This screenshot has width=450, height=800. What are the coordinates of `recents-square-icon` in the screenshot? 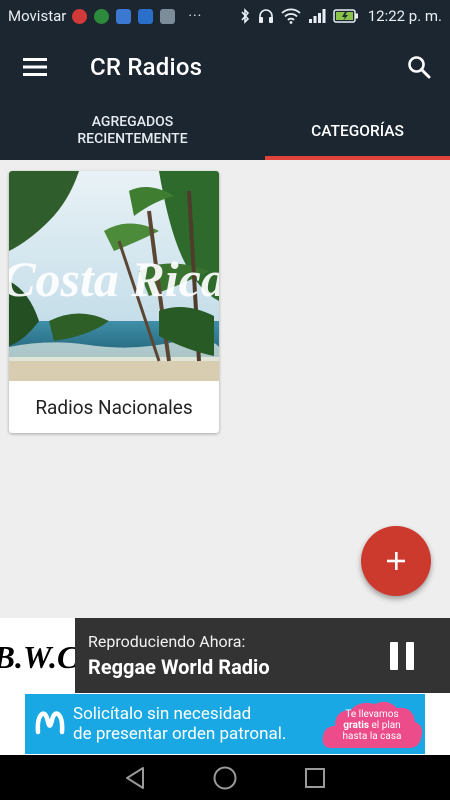 It's located at (315, 777).